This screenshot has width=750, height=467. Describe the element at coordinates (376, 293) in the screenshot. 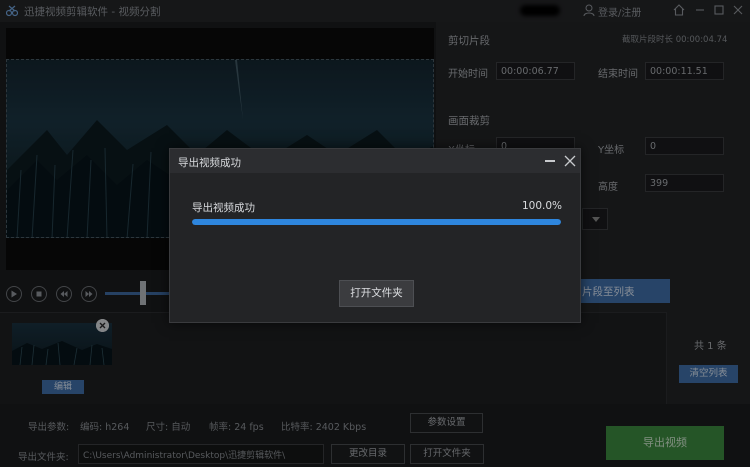

I see `dialog-open-folder-button: 打开文件夹` at that location.